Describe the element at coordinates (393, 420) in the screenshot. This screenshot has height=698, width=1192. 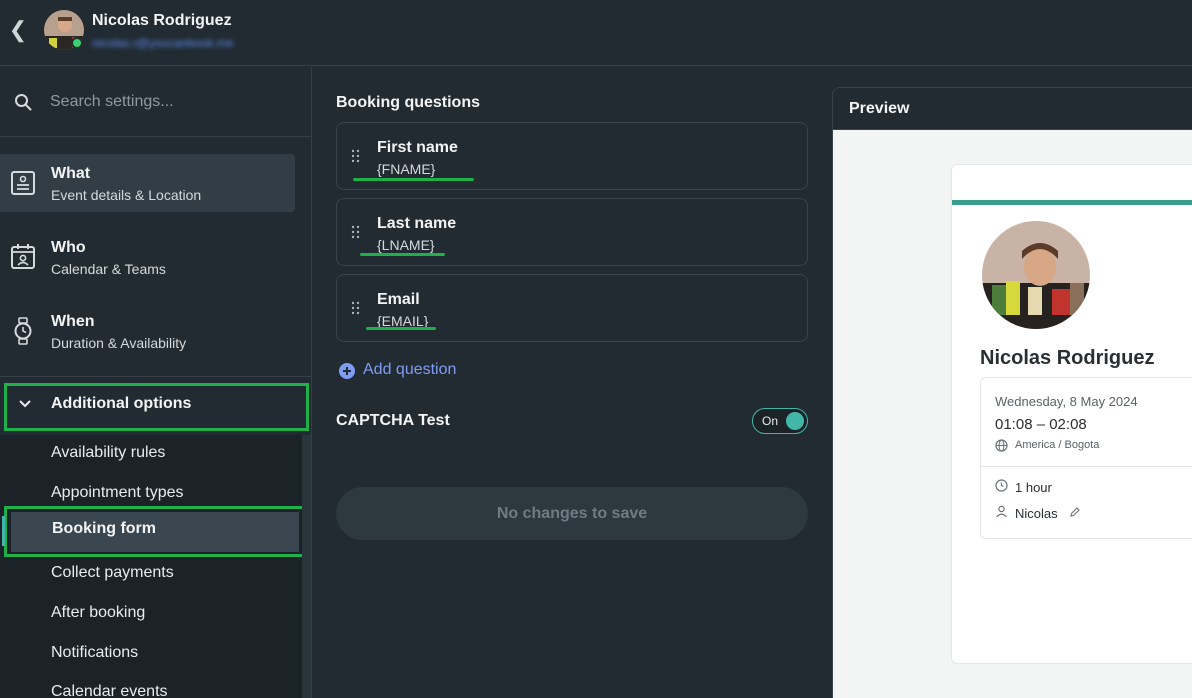
I see `captcha-label: CAPTCHA Test` at that location.